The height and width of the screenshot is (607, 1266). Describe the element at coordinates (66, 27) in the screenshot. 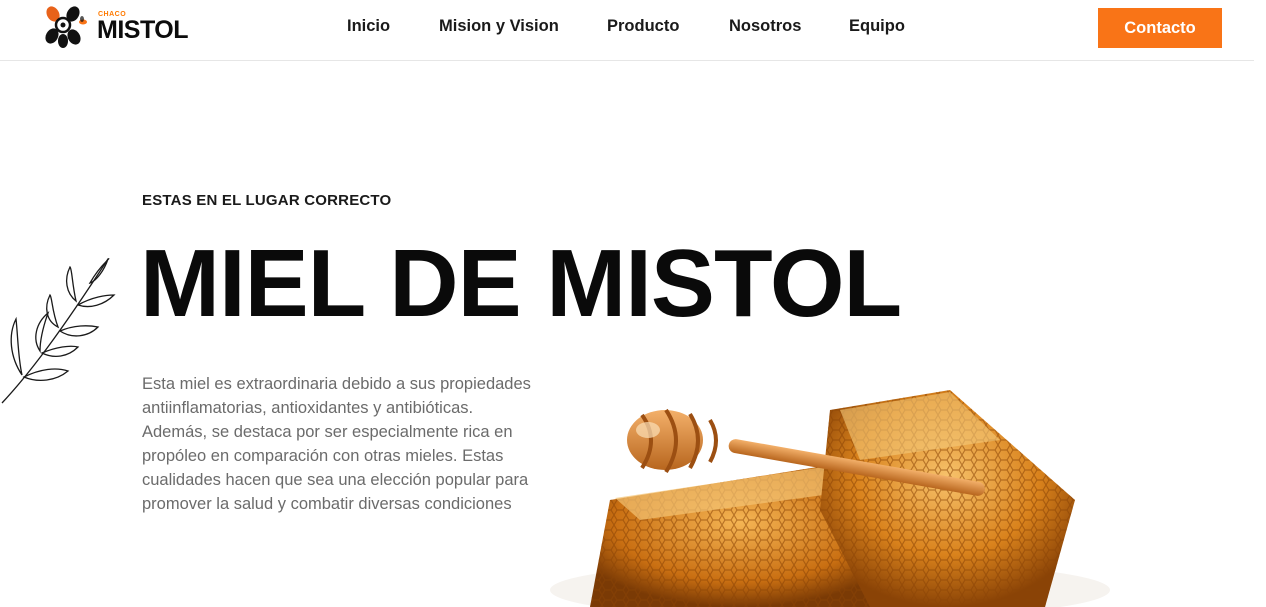

I see `bee-flower-icon` at that location.